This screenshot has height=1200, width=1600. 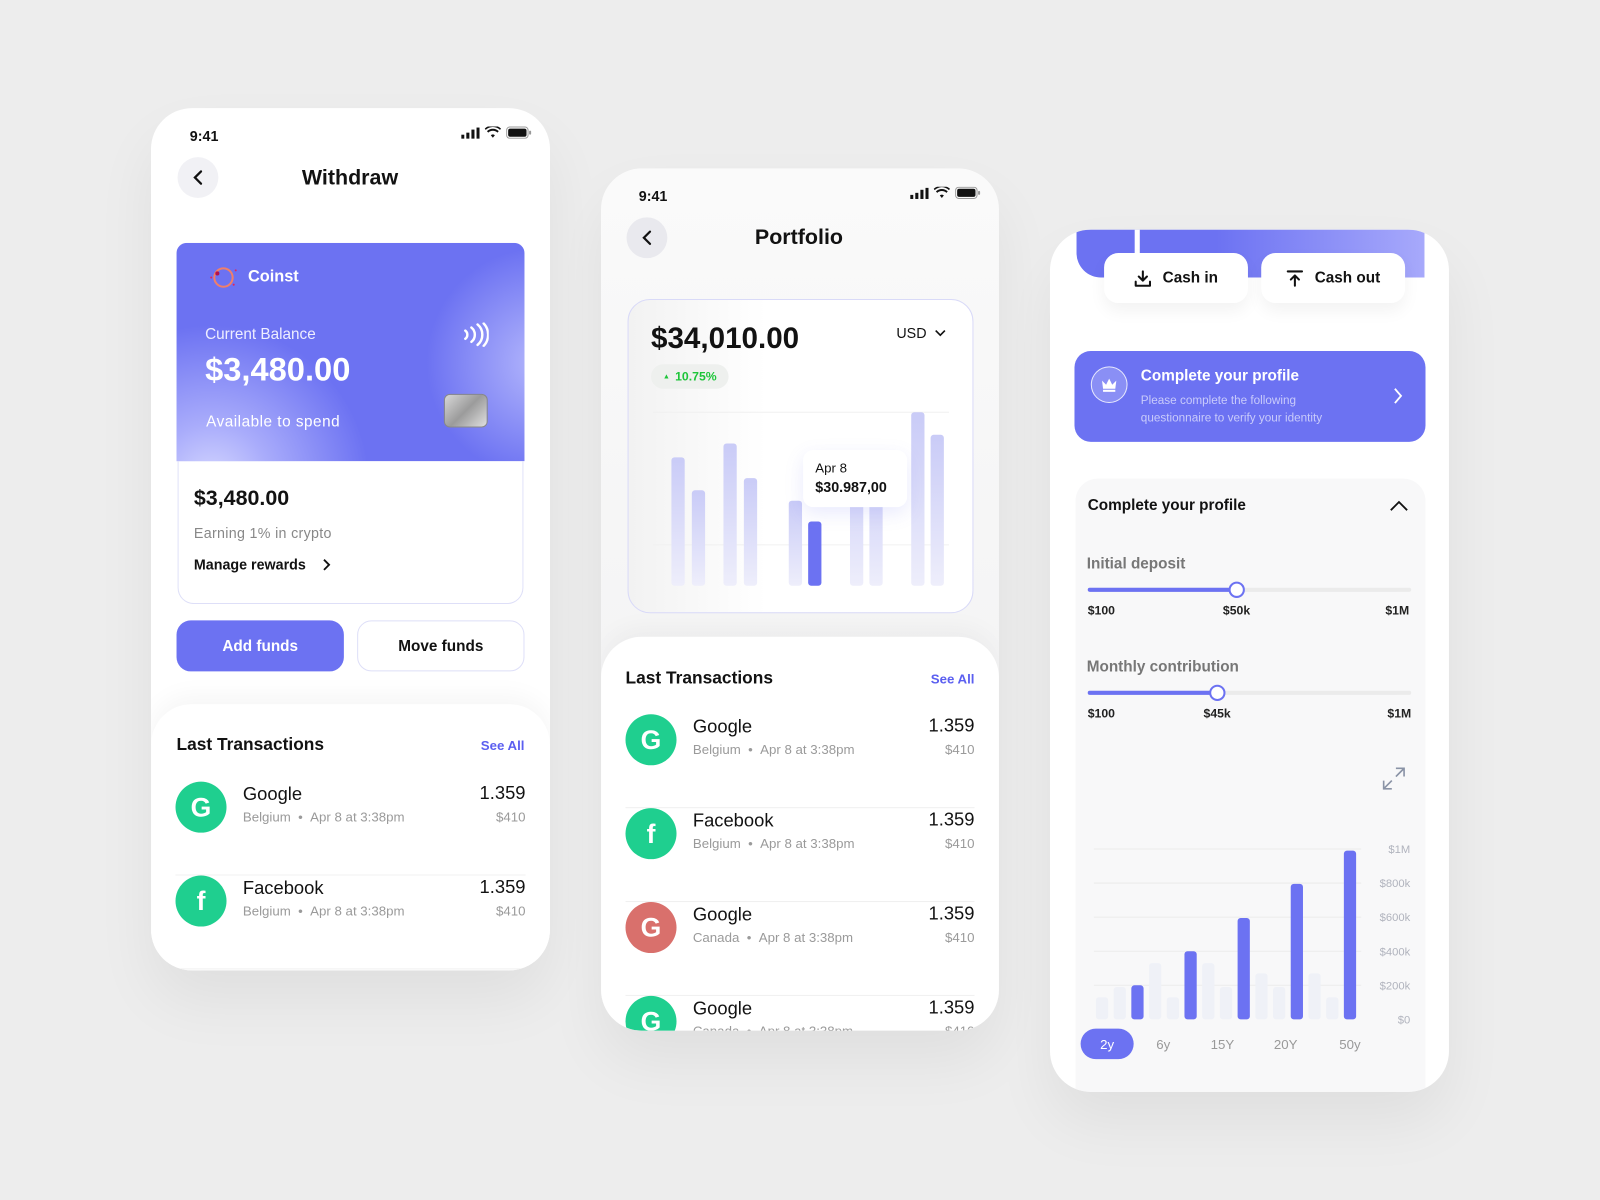 I want to click on period-tab-50y: 50y, so click(x=1349, y=1044).